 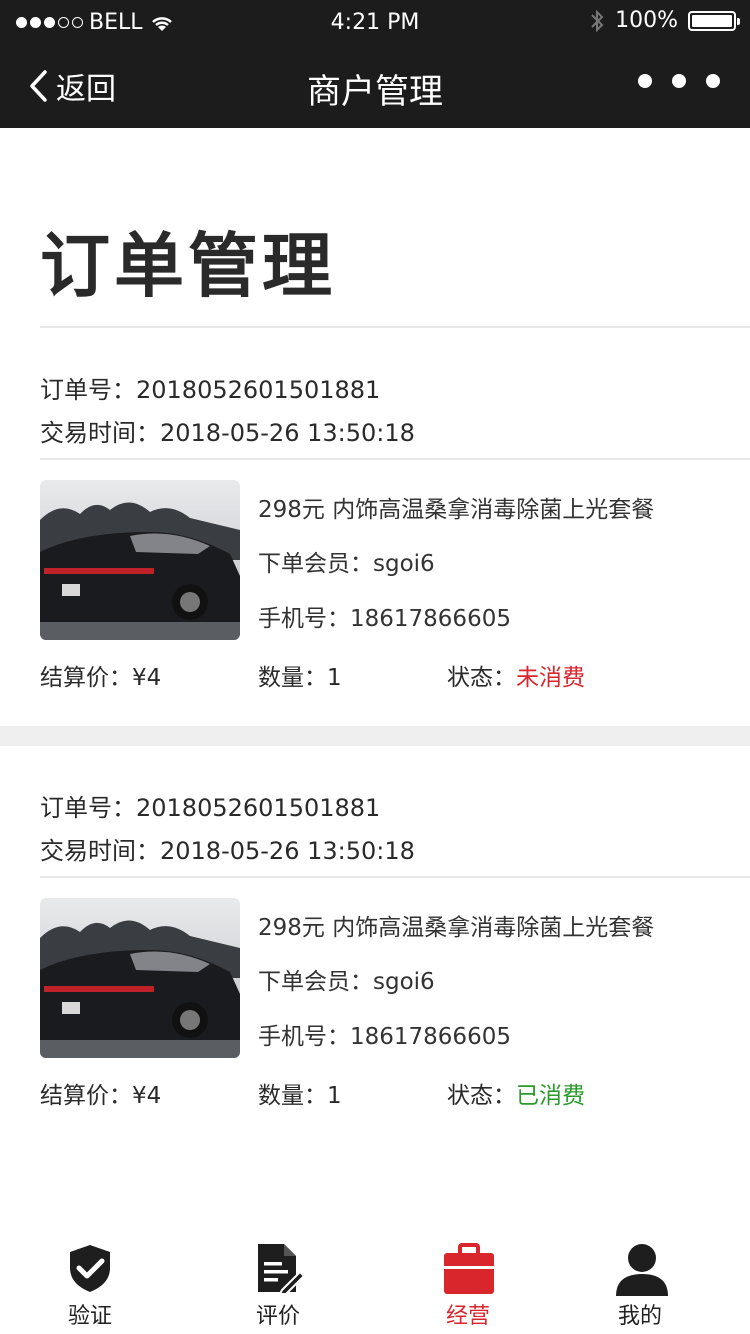 I want to click on shield-check-icon, so click(x=90, y=1268).